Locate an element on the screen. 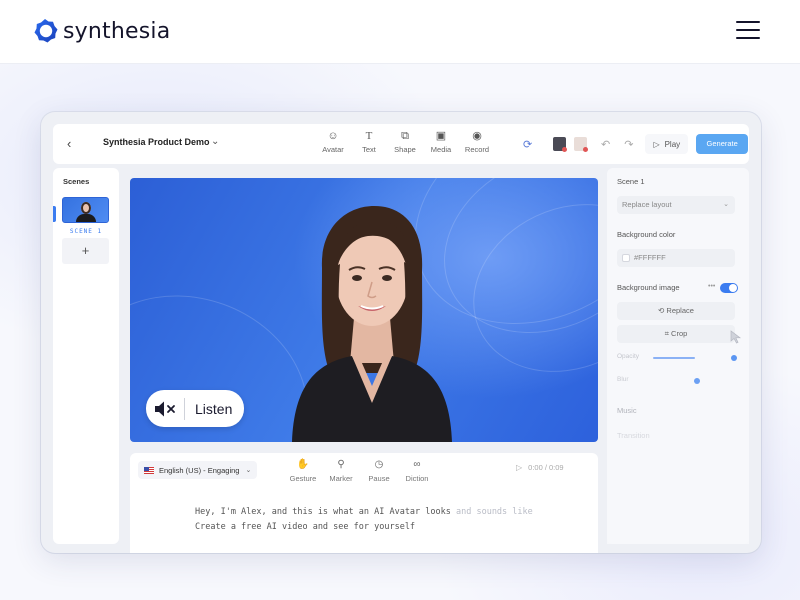 This screenshot has width=800, height=600. avatar-icon: ☺ is located at coordinates (333, 136).